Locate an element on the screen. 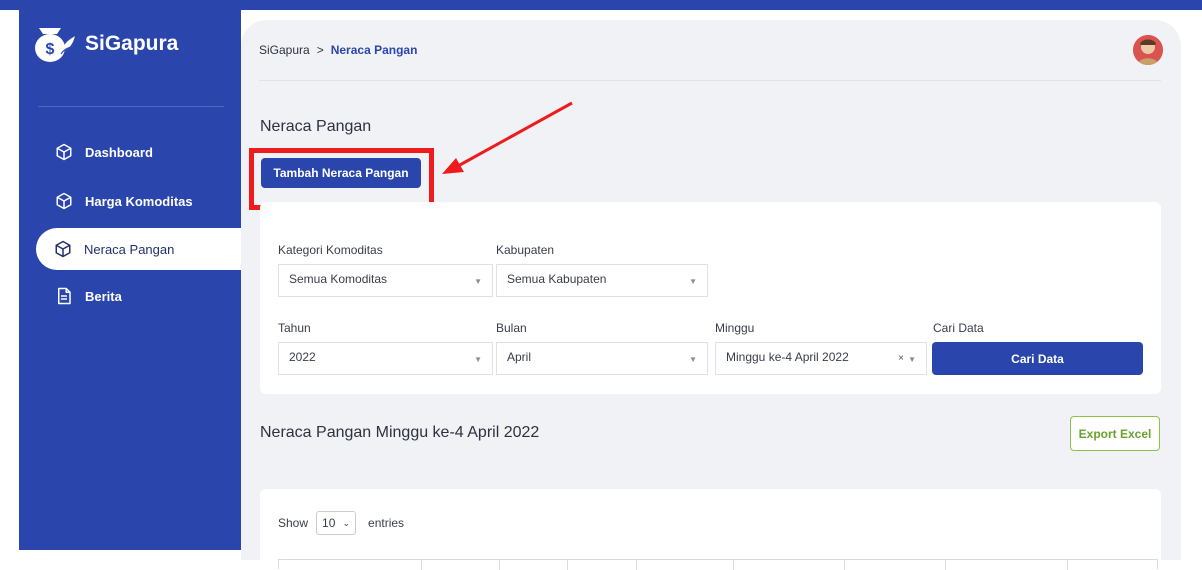  page-length-control: Show 10 ⌄ entries is located at coordinates (341, 523).